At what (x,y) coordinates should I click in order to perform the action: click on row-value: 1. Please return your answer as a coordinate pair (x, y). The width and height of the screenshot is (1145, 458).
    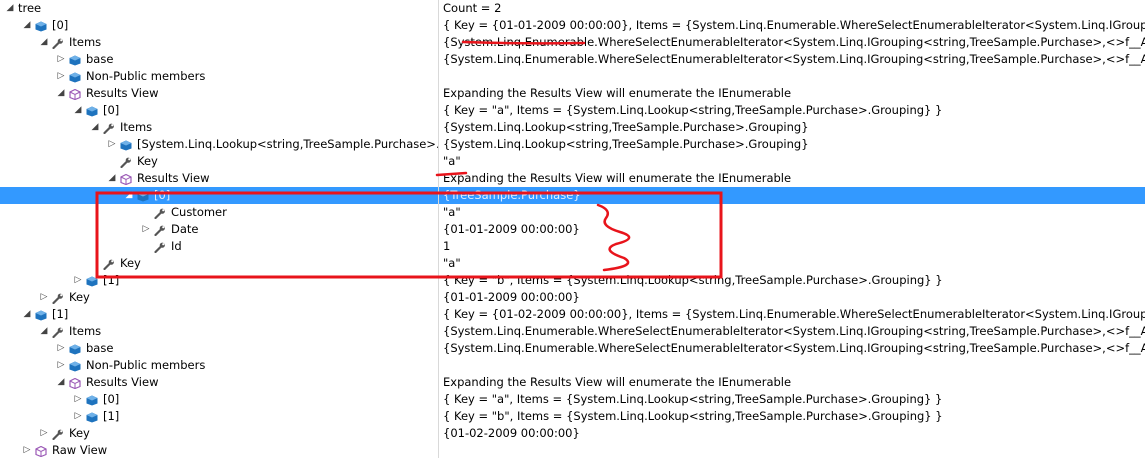
    Looking at the image, I should click on (447, 246).